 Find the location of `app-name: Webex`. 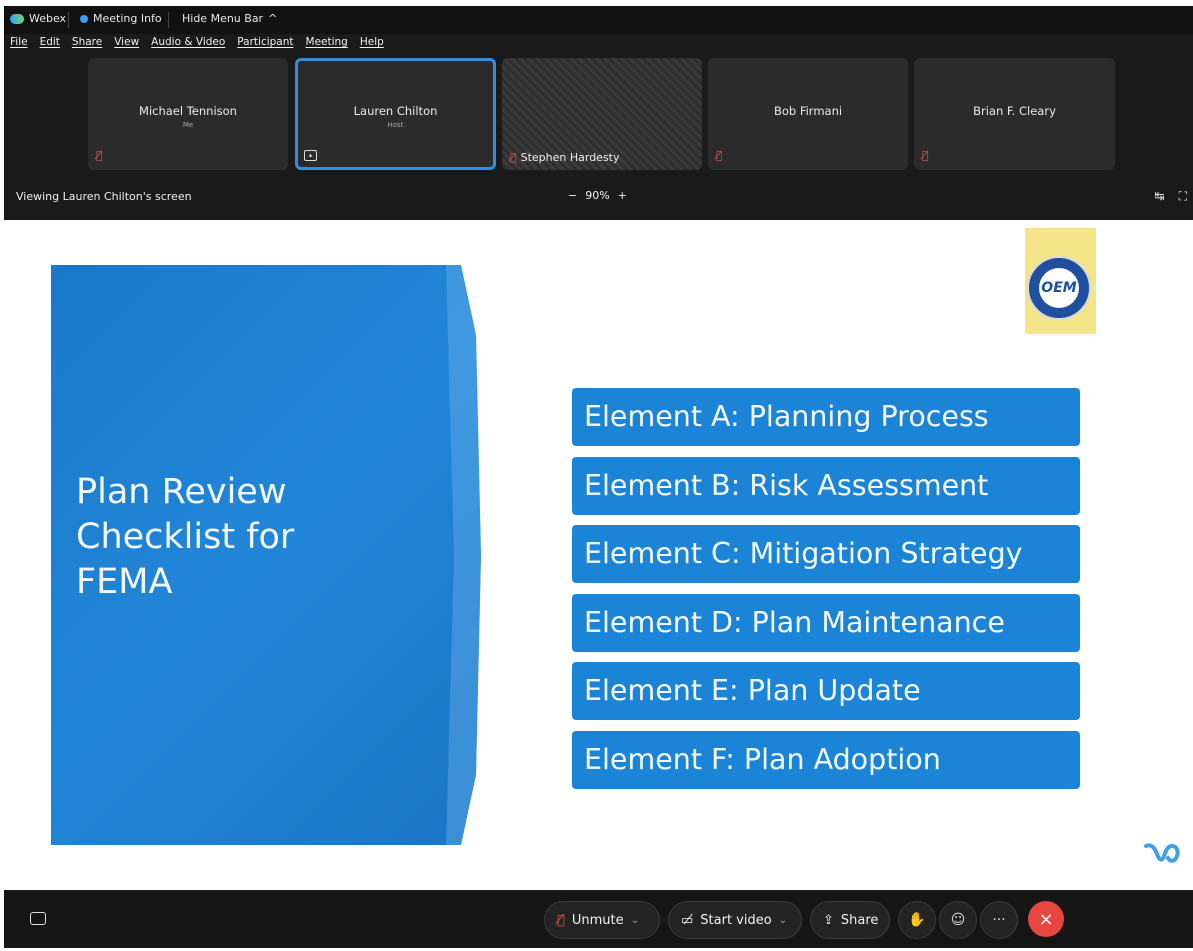

app-name: Webex is located at coordinates (48, 18).